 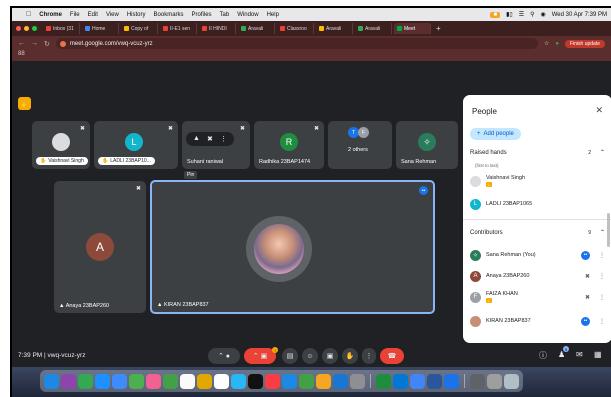 What do you see at coordinates (360, 145) in the screenshot?
I see `tile-others: T F 2 others` at bounding box center [360, 145].